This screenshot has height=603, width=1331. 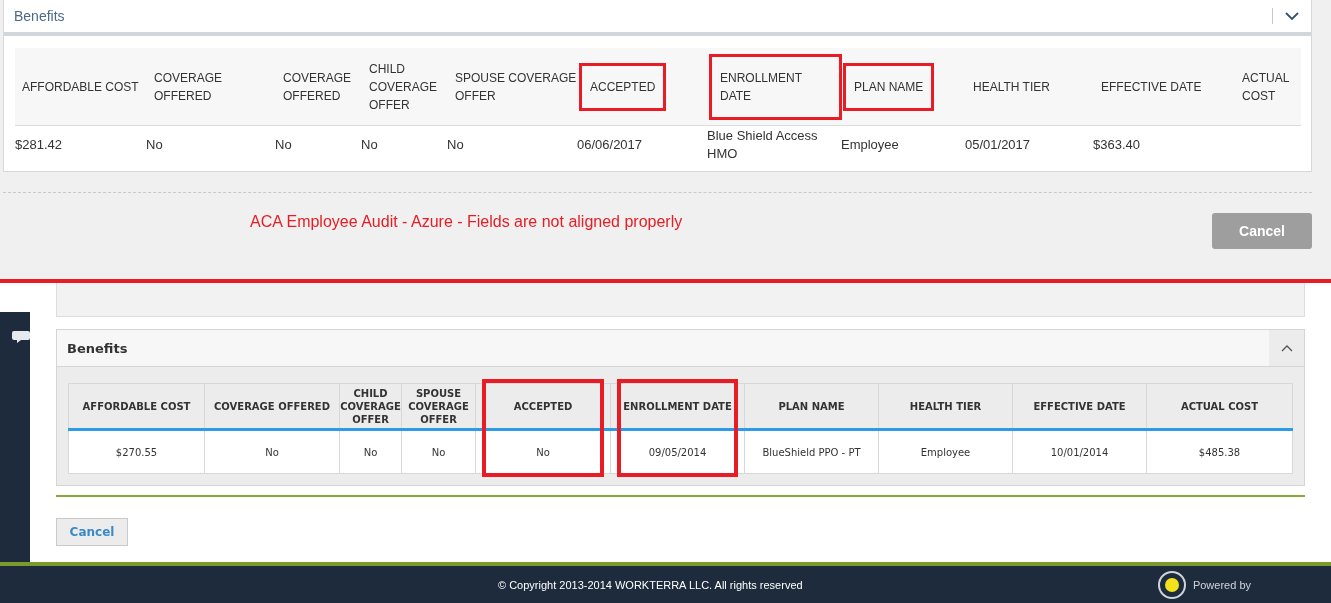 What do you see at coordinates (811, 451) in the screenshot?
I see `table-cell: BlueShield PPO - PT` at bounding box center [811, 451].